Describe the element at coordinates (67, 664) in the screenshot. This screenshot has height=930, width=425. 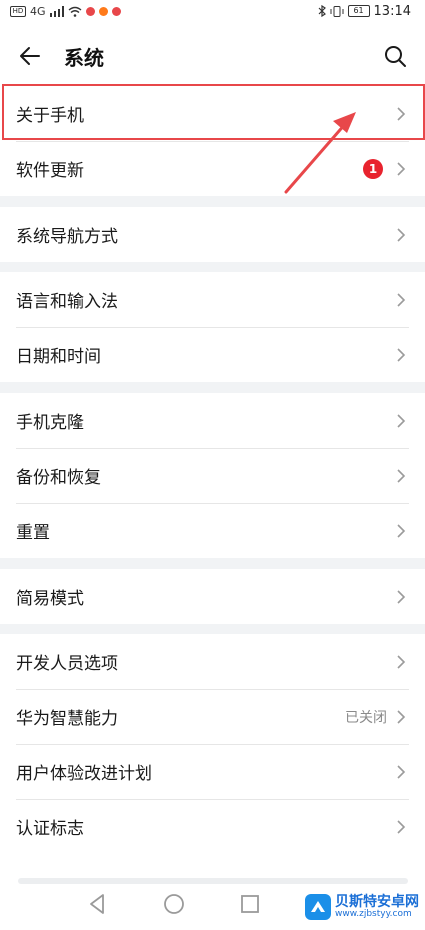
I see `list-item-label: 开发人员选项` at that location.